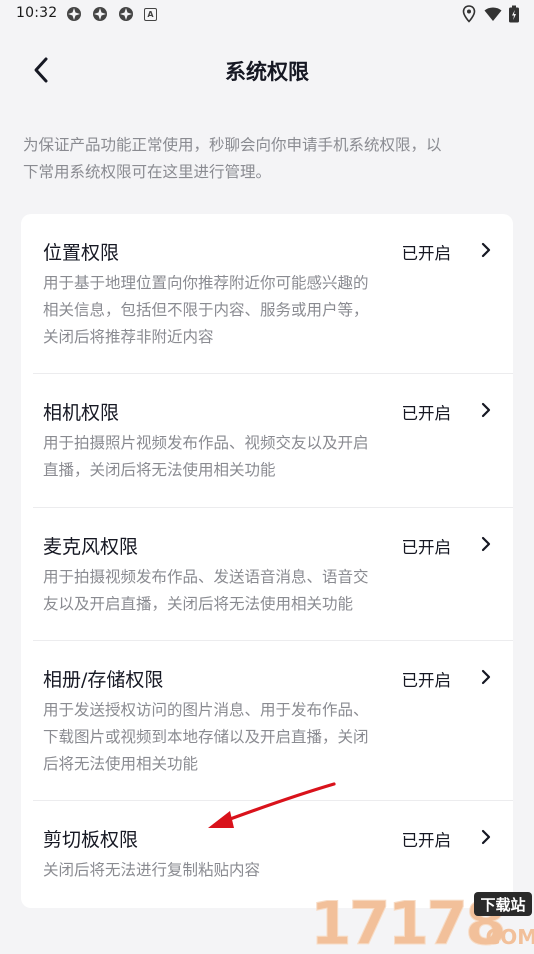  Describe the element at coordinates (506, 937) in the screenshot. I see `watermark-suffix: .COM` at that location.